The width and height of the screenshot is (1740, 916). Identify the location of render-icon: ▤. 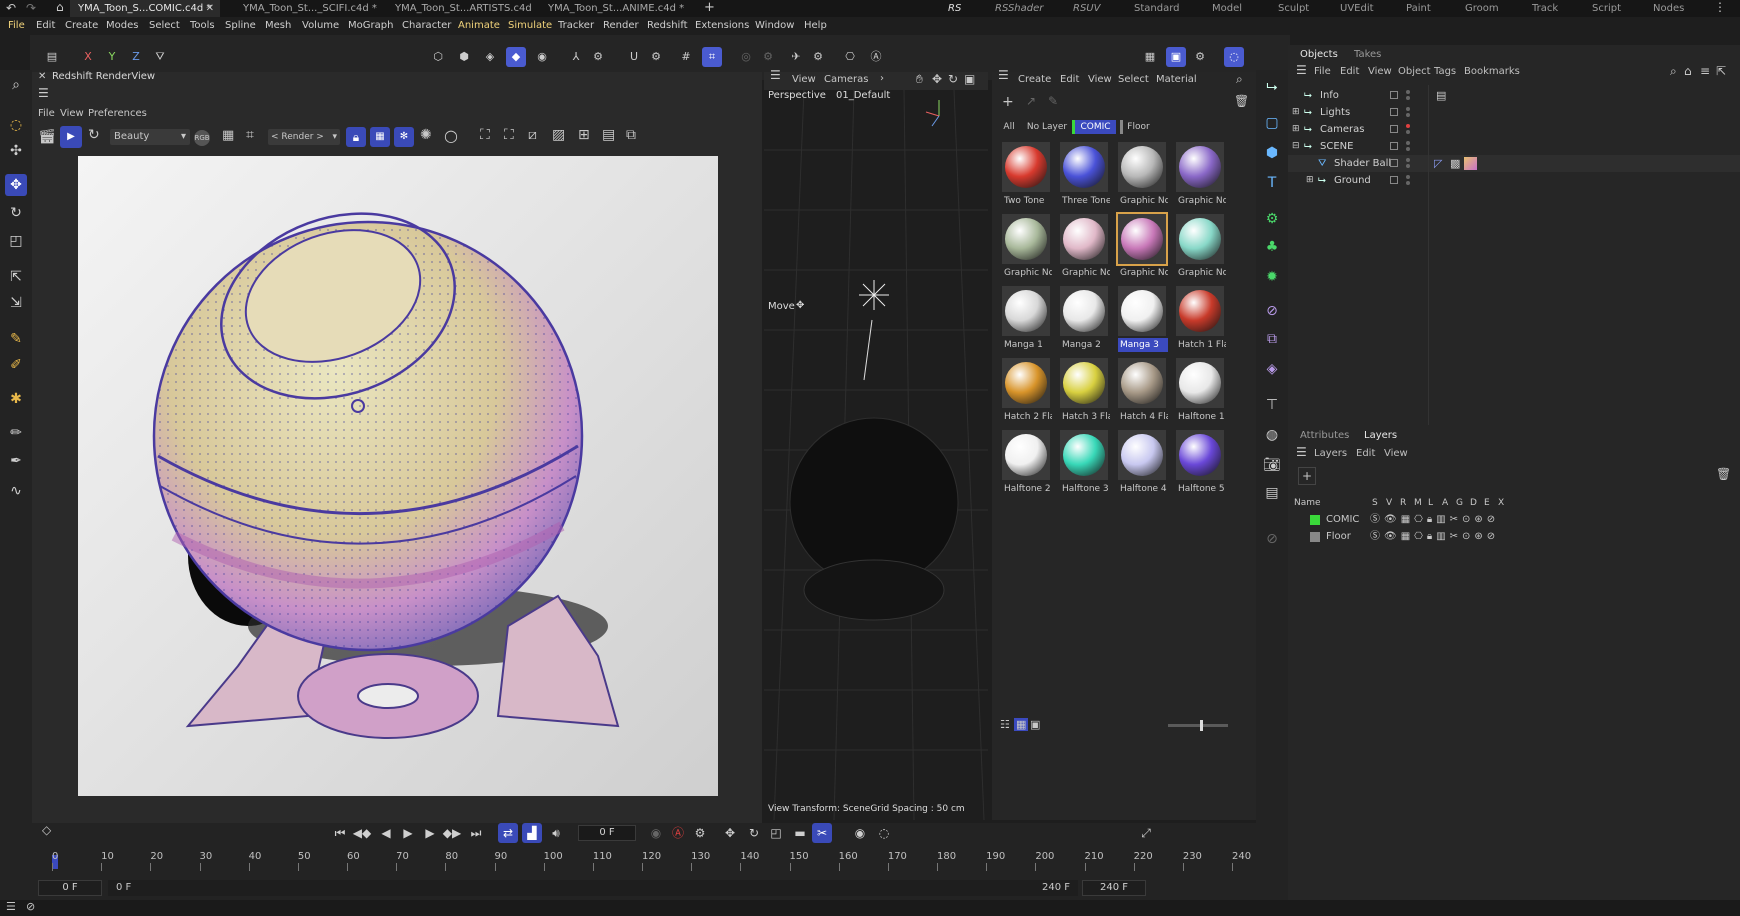
(1272, 493).